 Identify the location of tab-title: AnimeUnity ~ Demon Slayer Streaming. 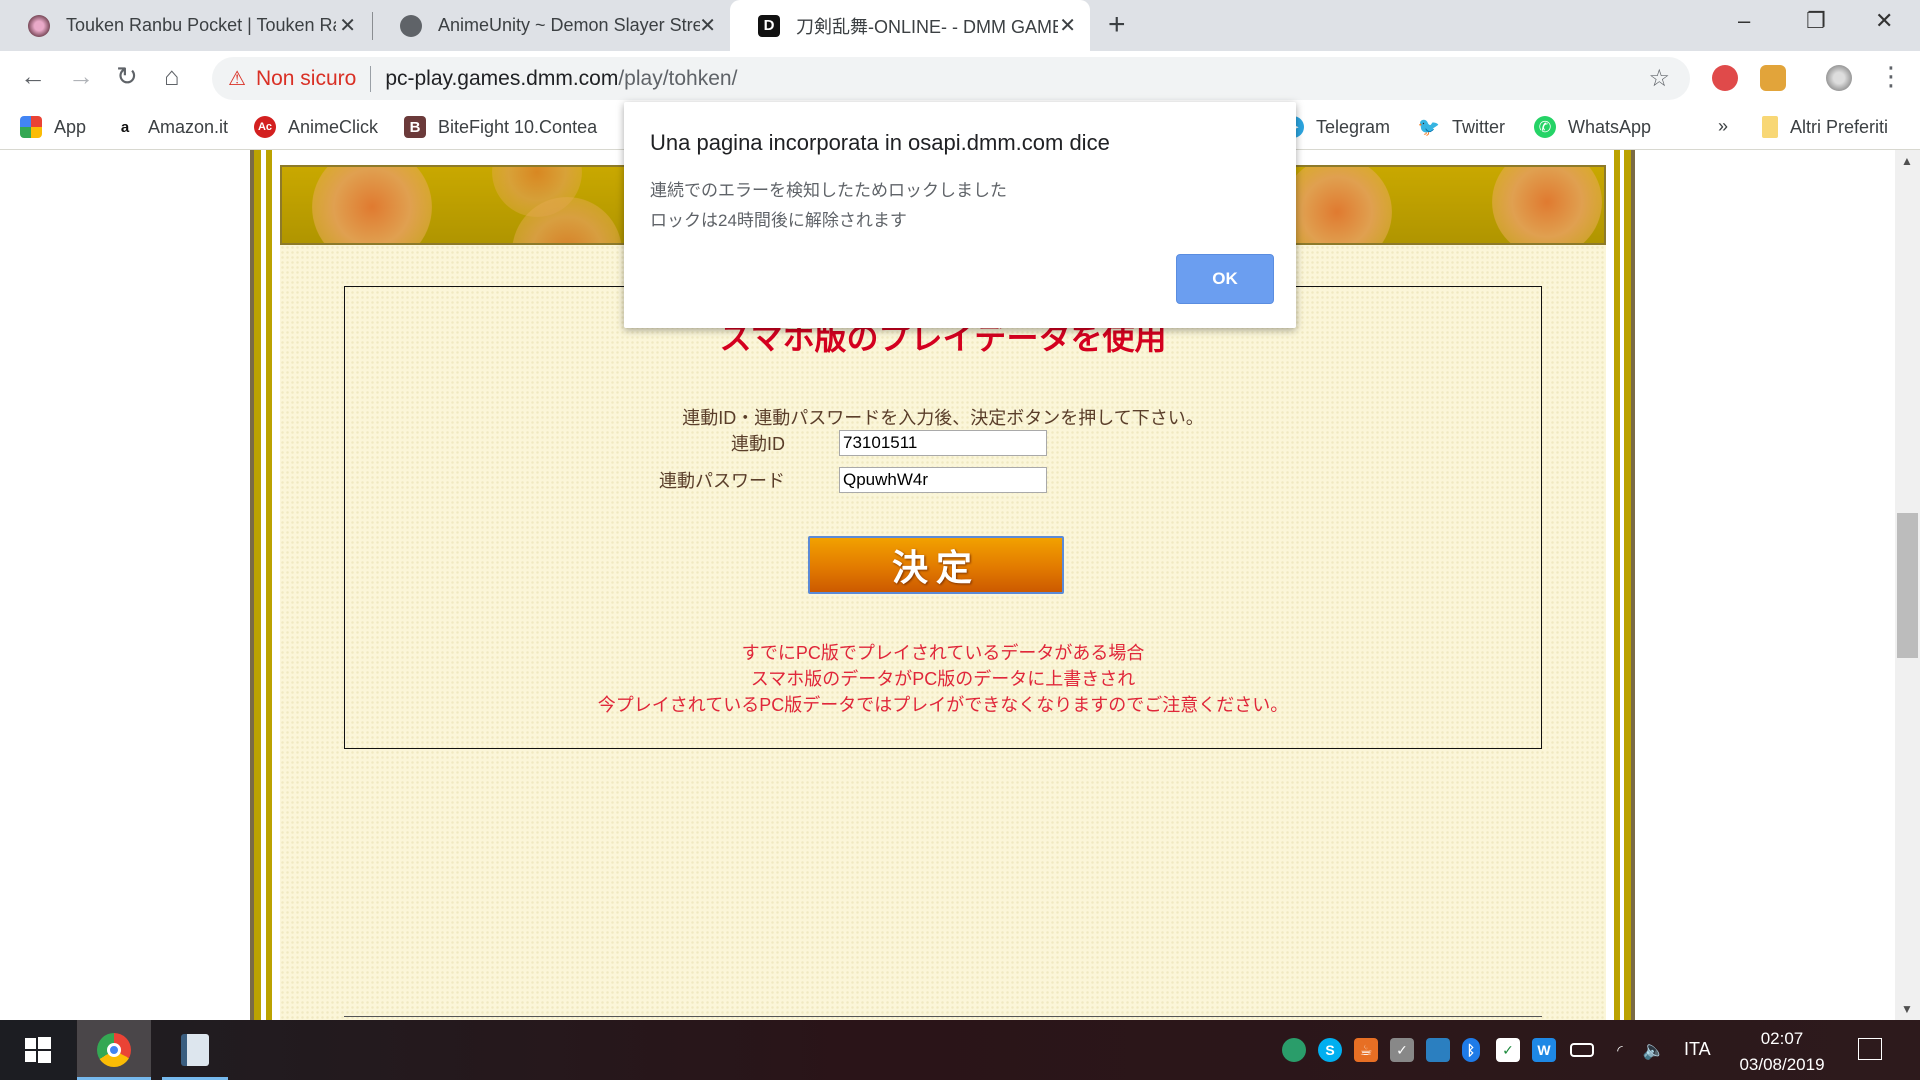
(569, 25).